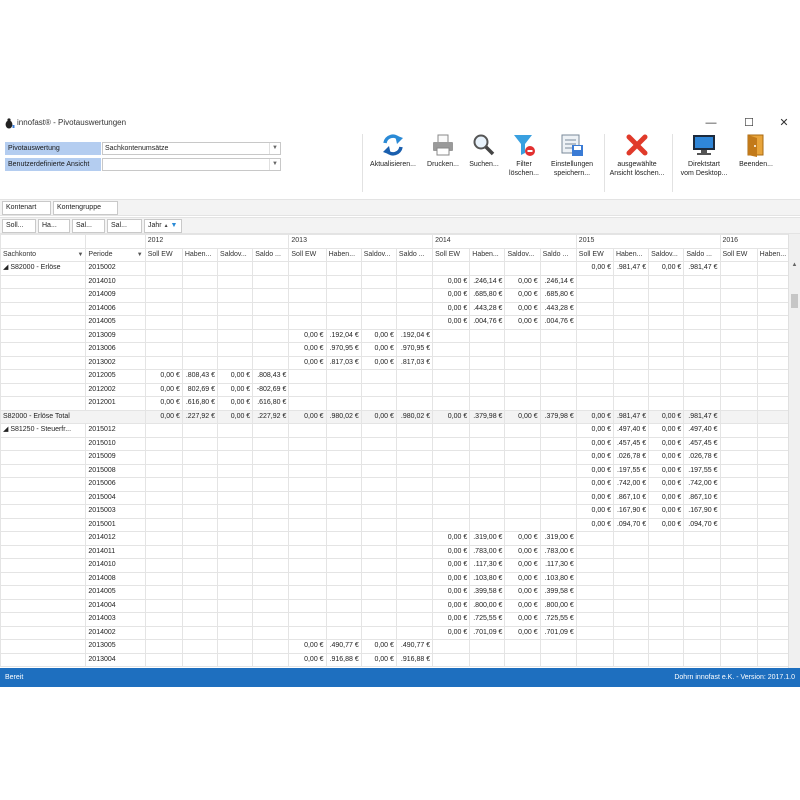 The height and width of the screenshot is (800, 800). What do you see at coordinates (191, 164) in the screenshot?
I see `view-select: ▼` at bounding box center [191, 164].